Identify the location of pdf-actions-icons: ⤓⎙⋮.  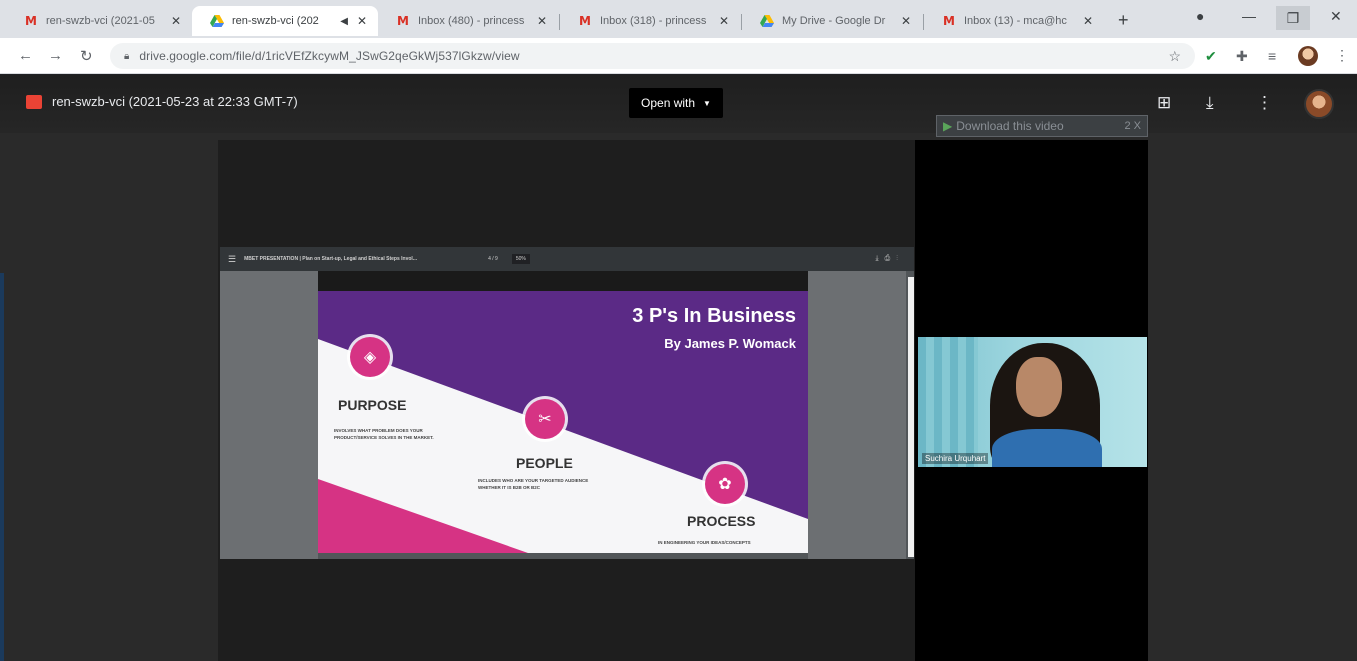
(889, 258).